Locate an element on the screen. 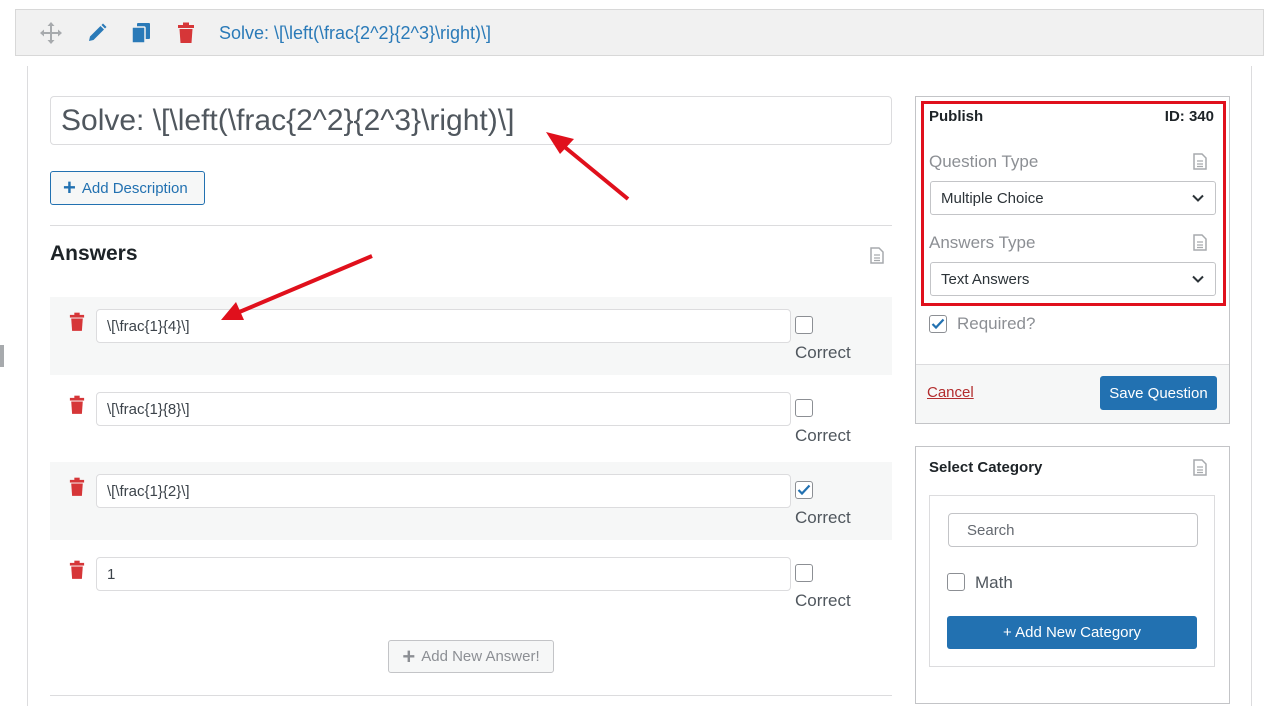 The image size is (1278, 706). move-icon is located at coordinates (51, 33).